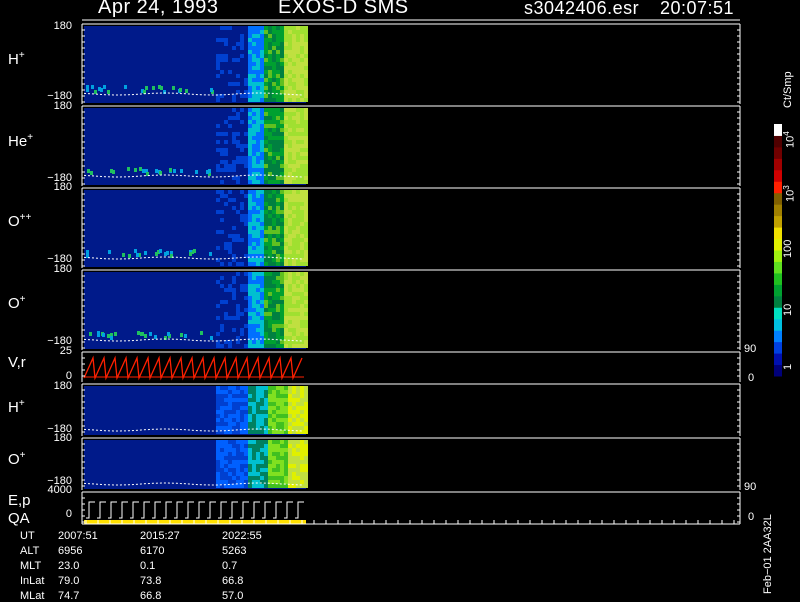 Image resolution: width=800 pixels, height=602 pixels. Describe the element at coordinates (91, 173) in the screenshot. I see `heatmap-speckle` at that location.